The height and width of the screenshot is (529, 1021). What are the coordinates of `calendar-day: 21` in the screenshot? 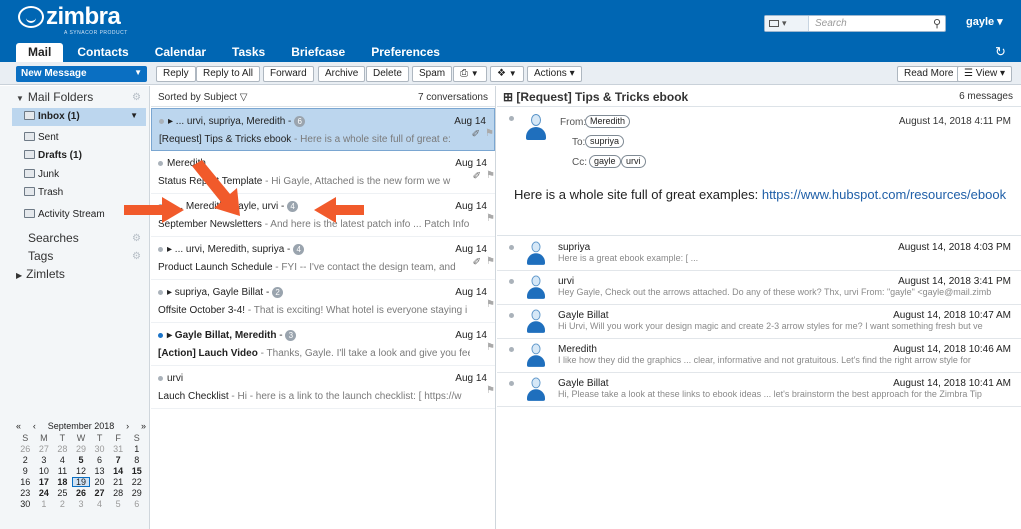 It's located at (118, 482).